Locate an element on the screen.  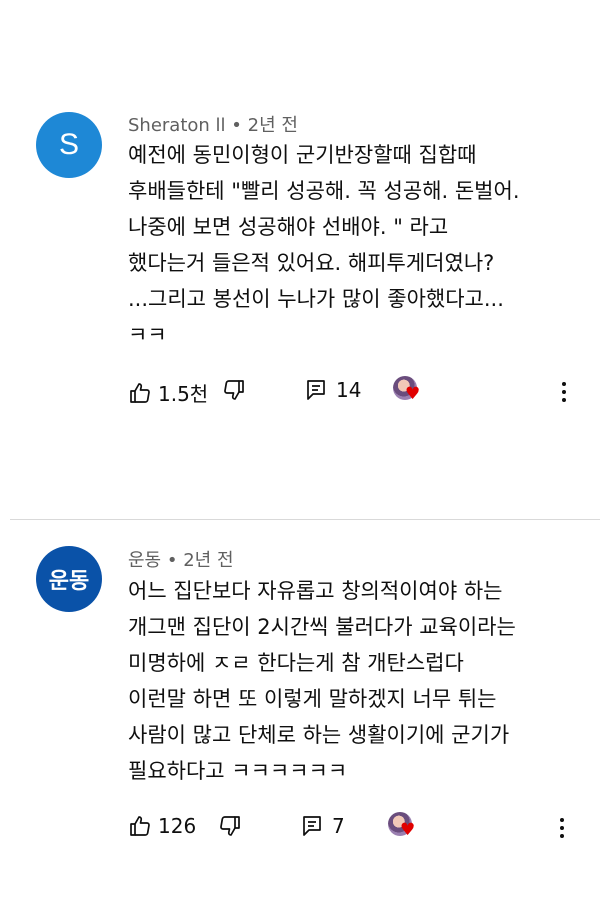
author-name: 운동 is located at coordinates (144, 560).